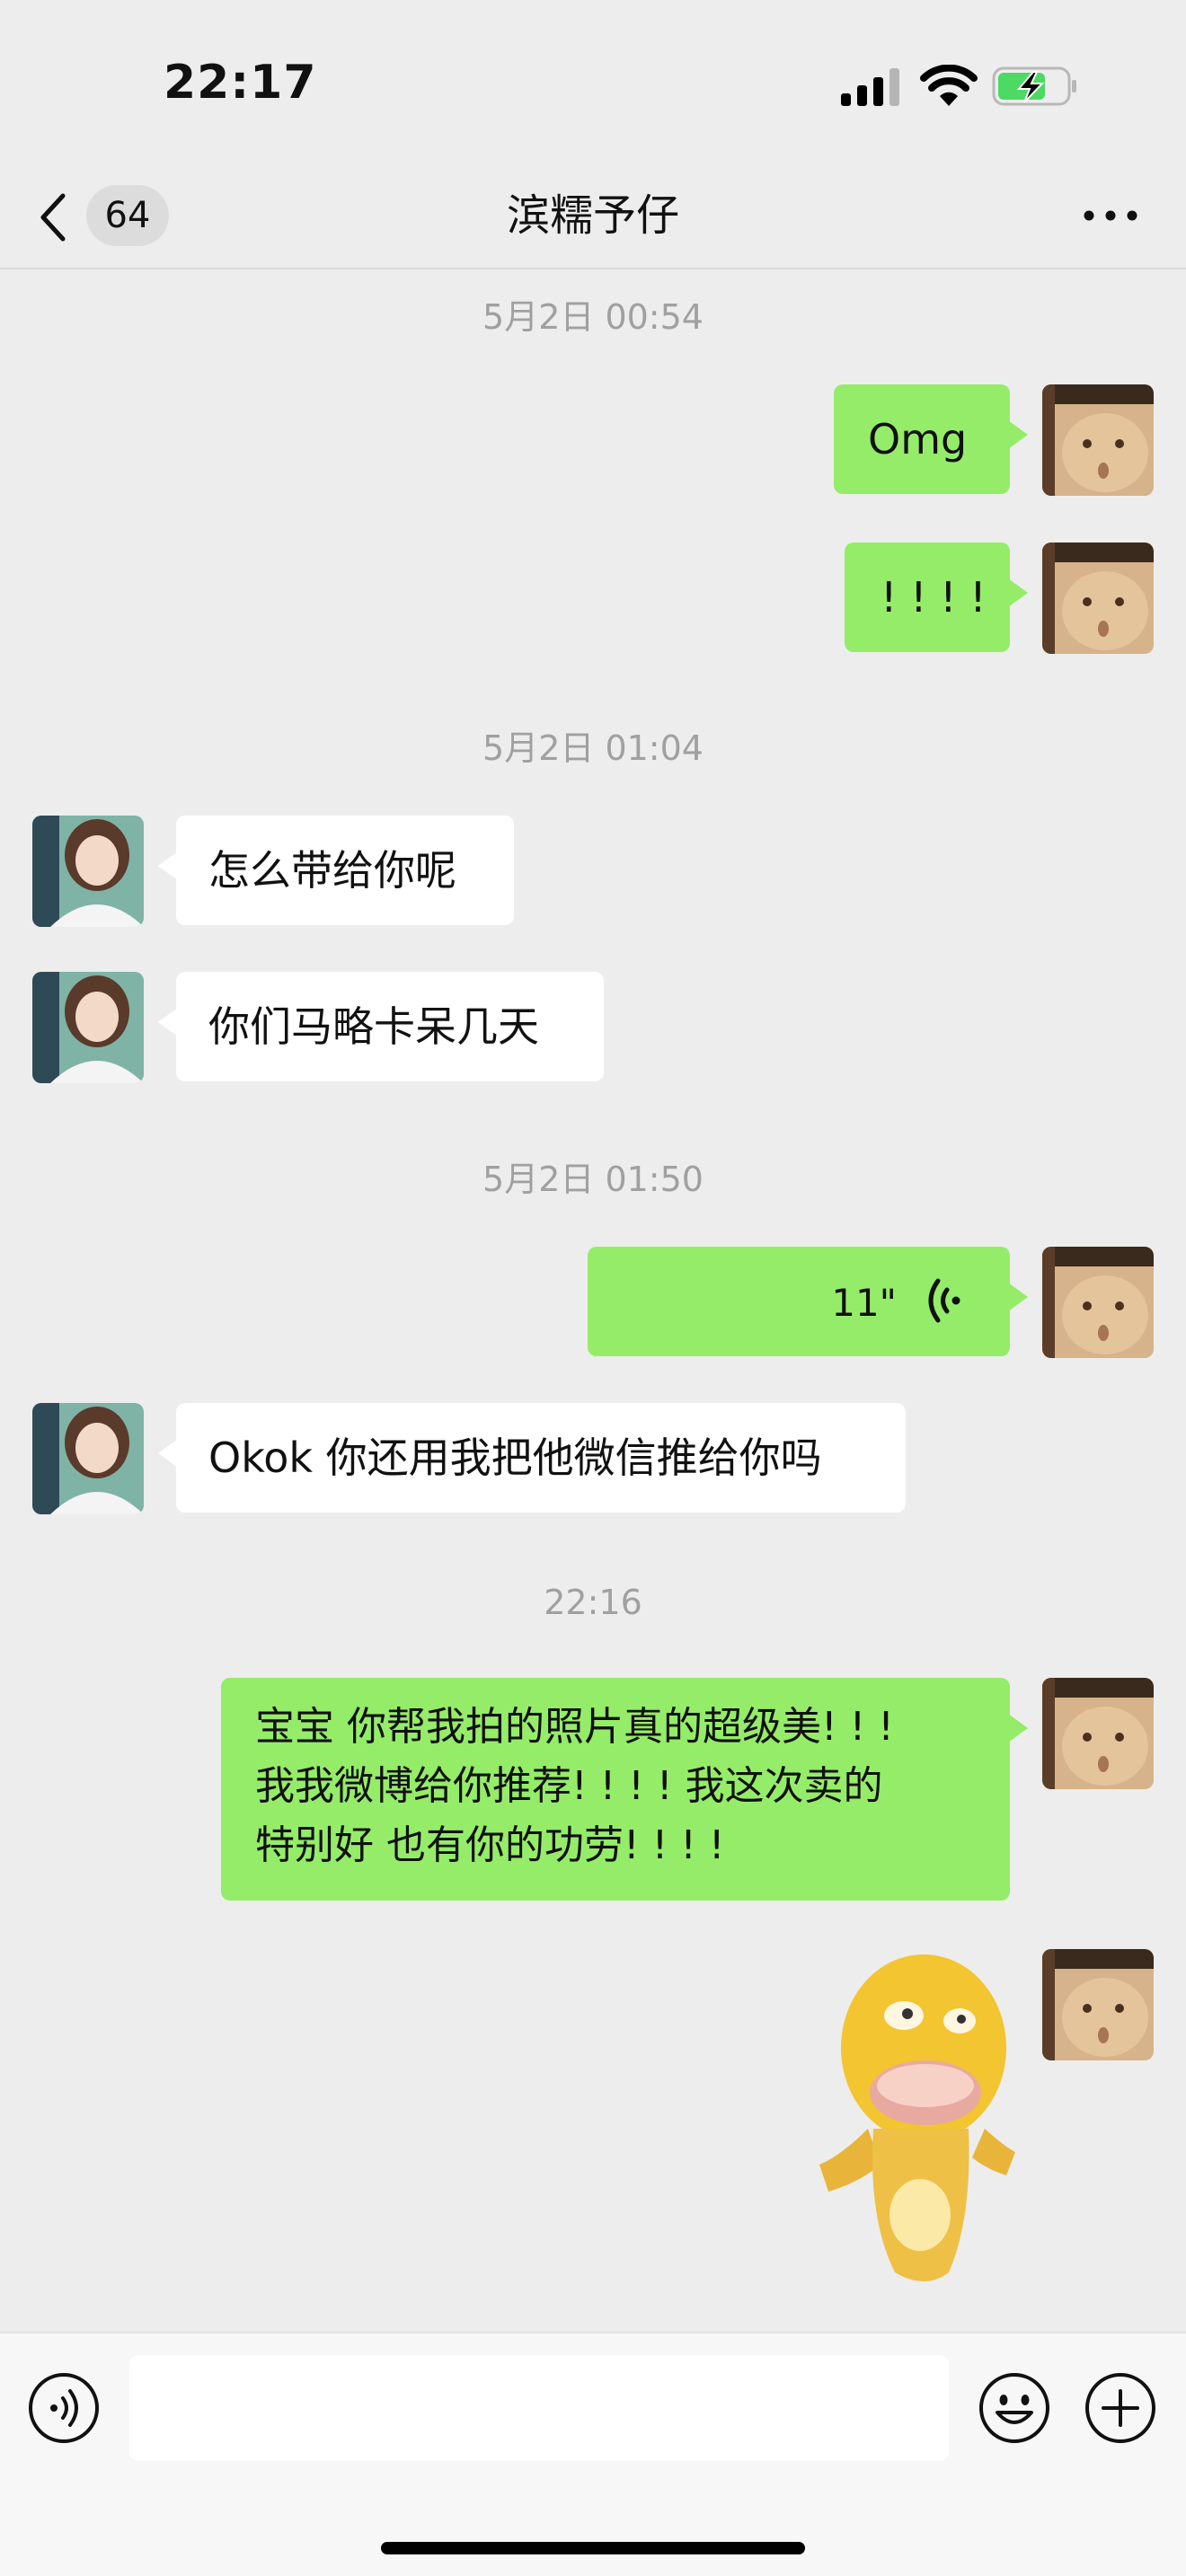 The image size is (1186, 2576). Describe the element at coordinates (593, 81) in the screenshot. I see `status-bar: 22:17` at that location.